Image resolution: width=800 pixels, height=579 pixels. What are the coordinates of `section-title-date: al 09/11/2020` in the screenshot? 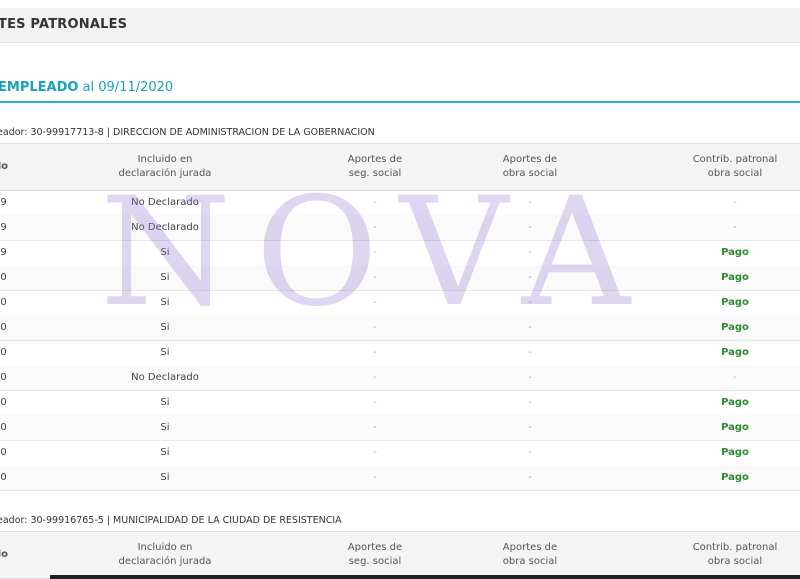 It's located at (126, 87).